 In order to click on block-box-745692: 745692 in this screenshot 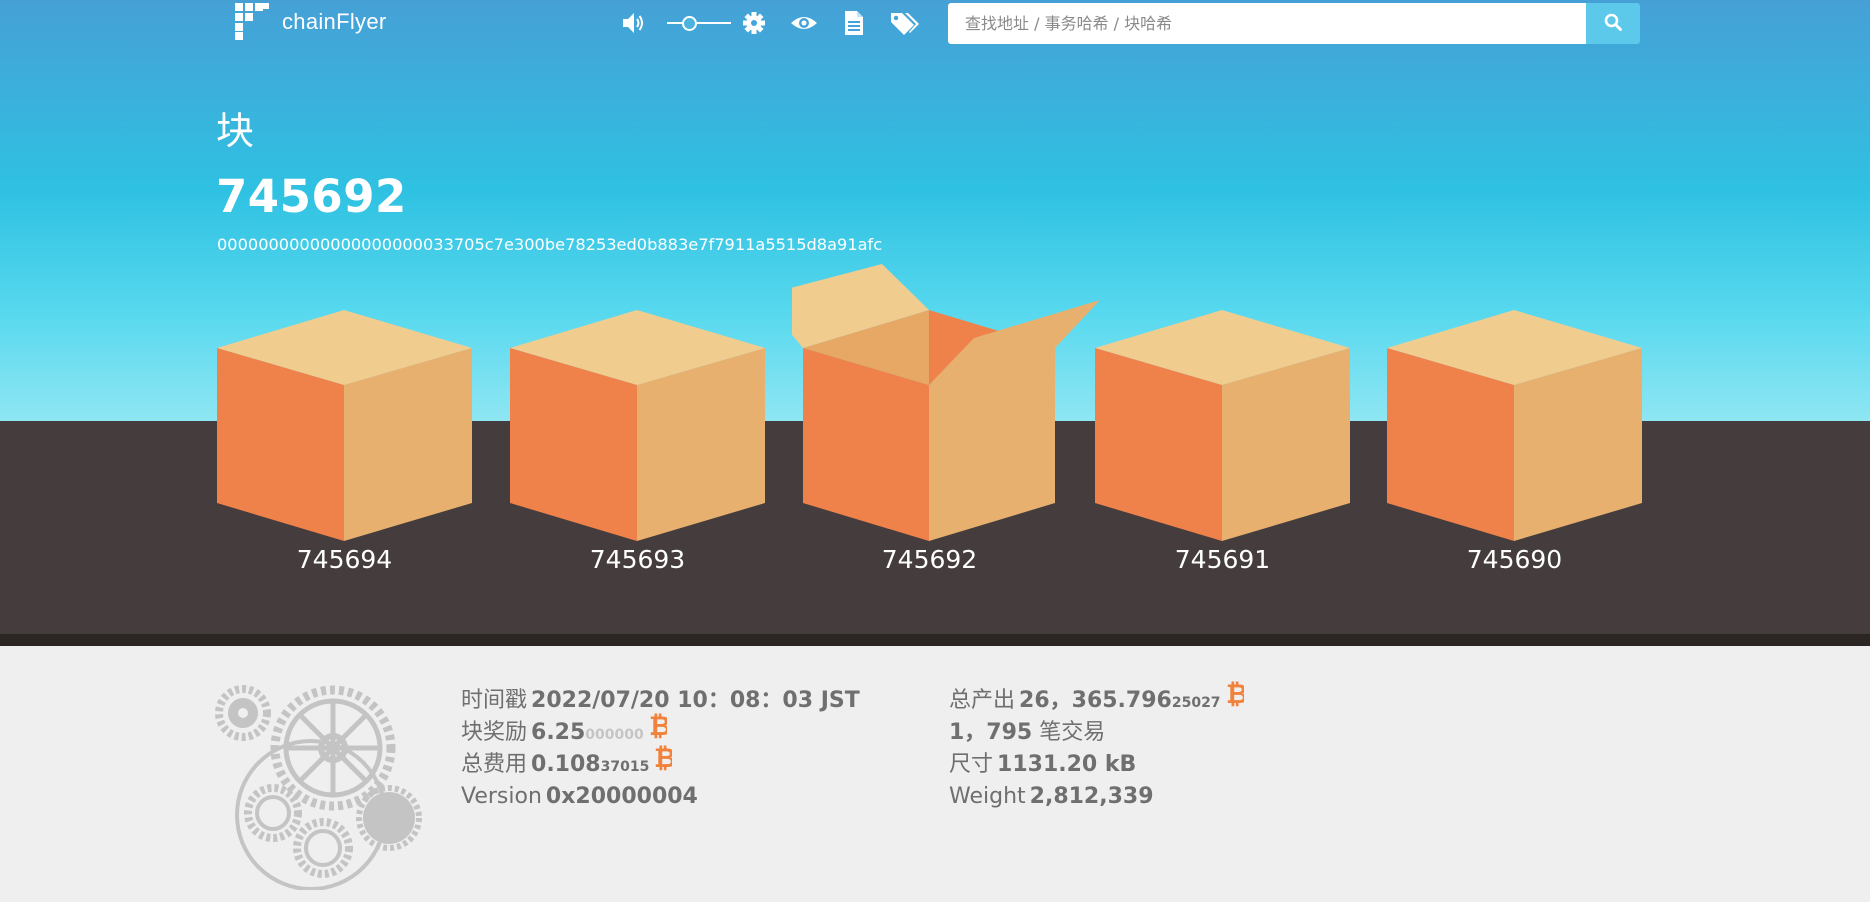, I will do `click(957, 418)`.